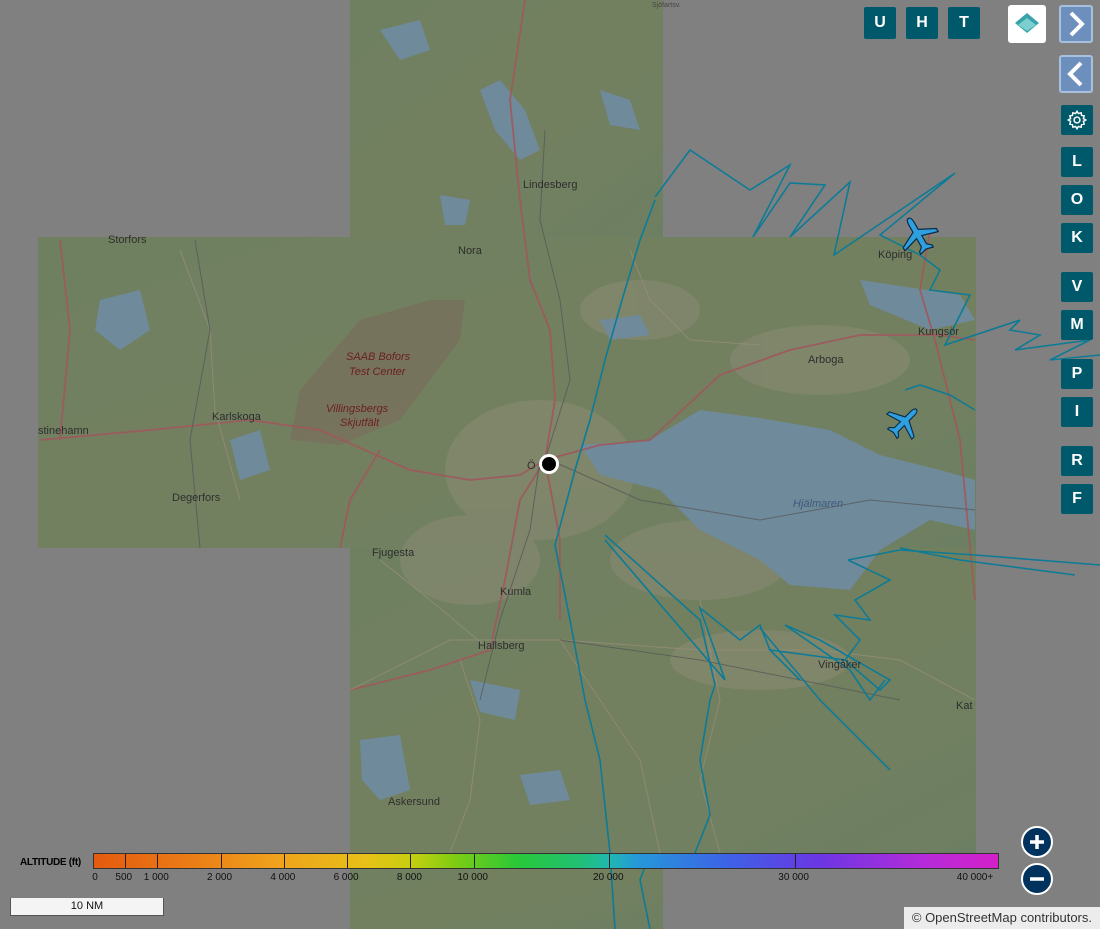 Image resolution: width=1100 pixels, height=929 pixels. I want to click on toggle-p-button: P, so click(1077, 374).